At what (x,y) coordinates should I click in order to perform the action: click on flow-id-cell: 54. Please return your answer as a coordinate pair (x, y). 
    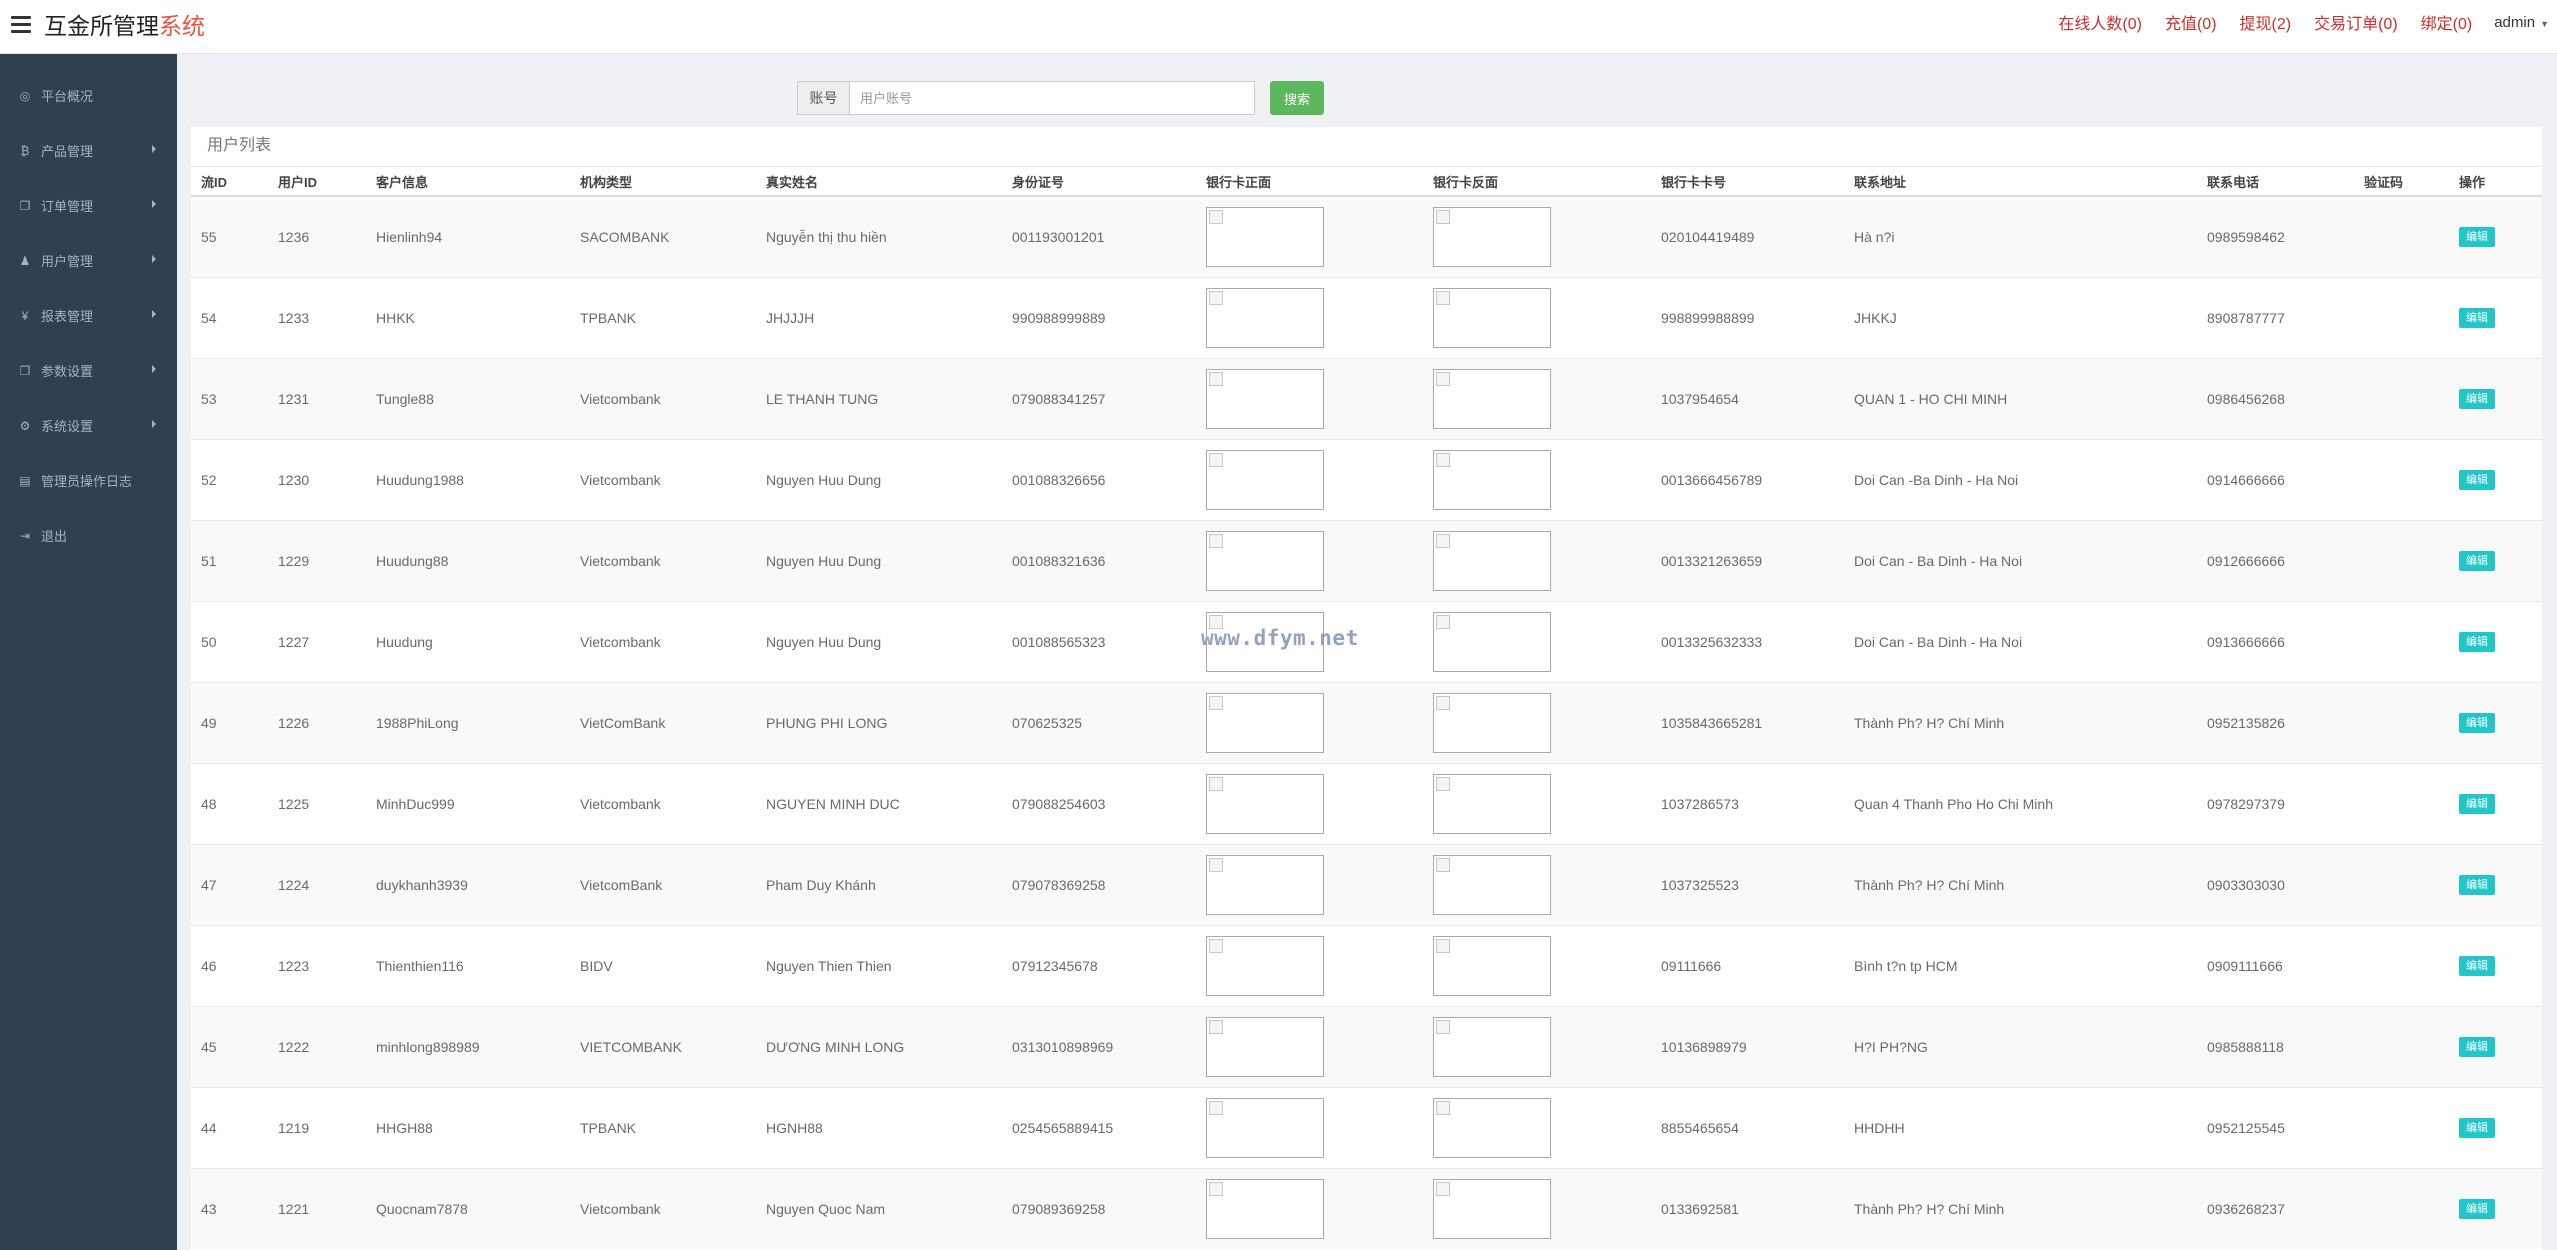
    Looking at the image, I should click on (229, 317).